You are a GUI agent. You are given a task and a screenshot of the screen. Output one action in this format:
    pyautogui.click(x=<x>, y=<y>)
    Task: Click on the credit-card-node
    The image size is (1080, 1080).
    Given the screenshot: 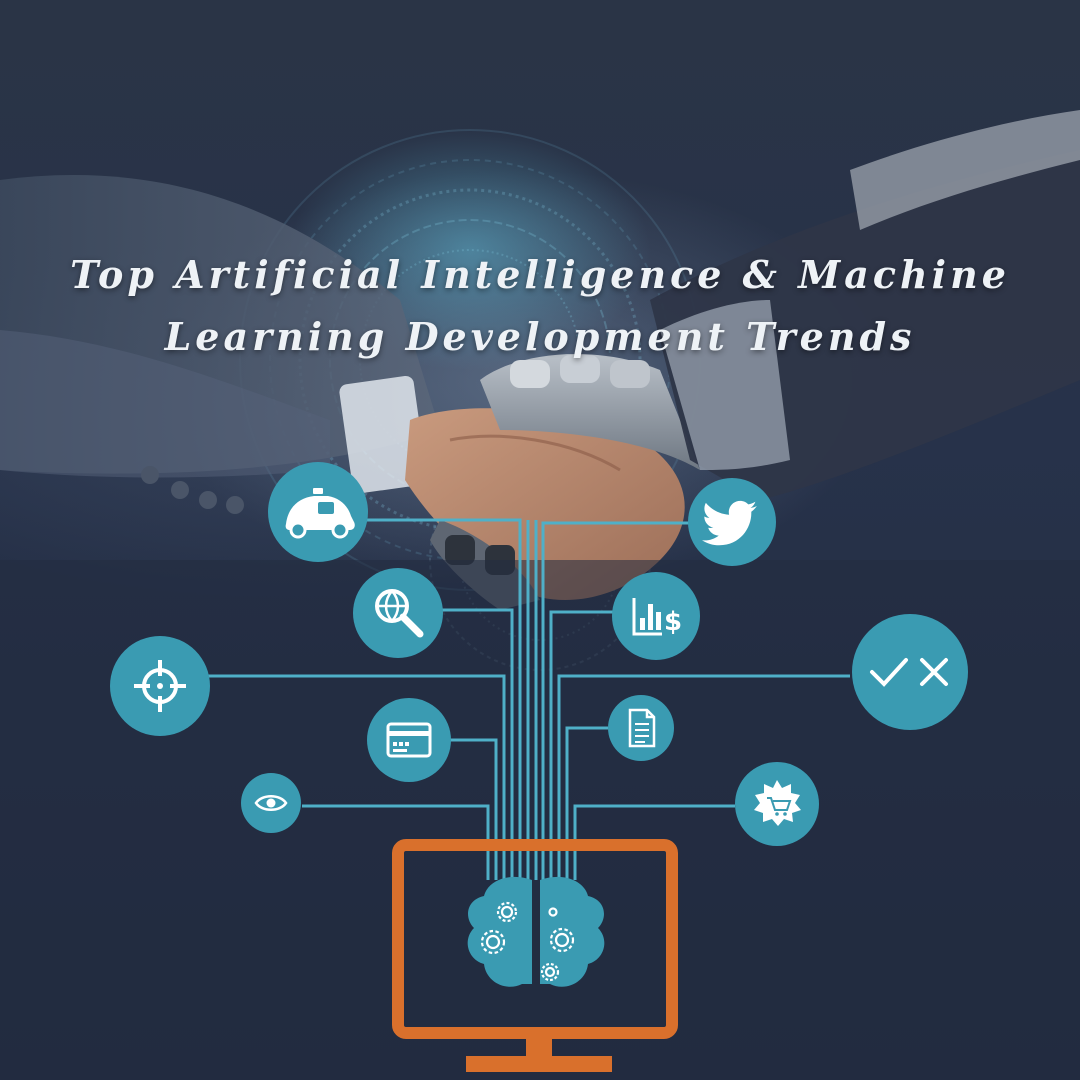 What is the action you would take?
    pyautogui.click(x=409, y=740)
    